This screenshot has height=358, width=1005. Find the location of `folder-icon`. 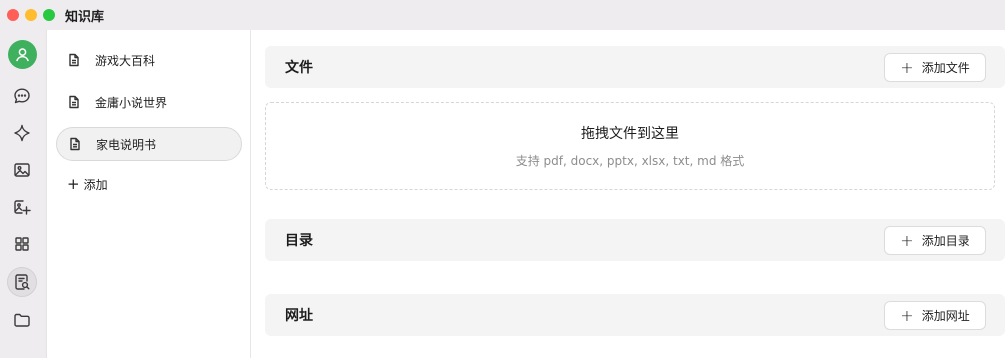

folder-icon is located at coordinates (22, 320).